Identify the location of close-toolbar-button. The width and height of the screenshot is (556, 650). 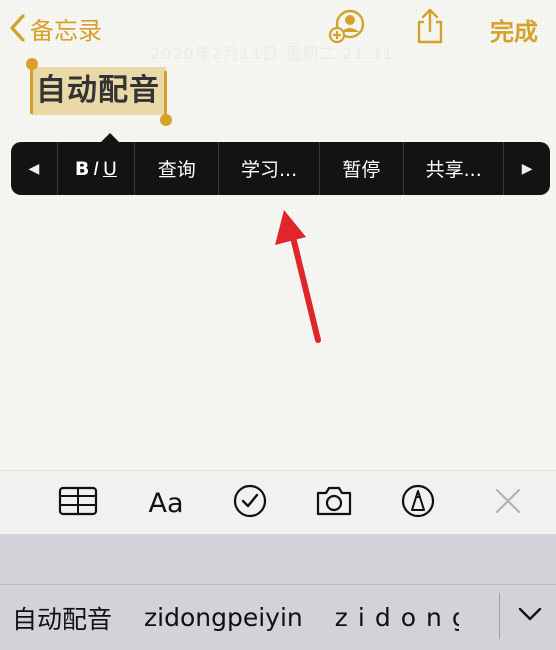
(508, 503).